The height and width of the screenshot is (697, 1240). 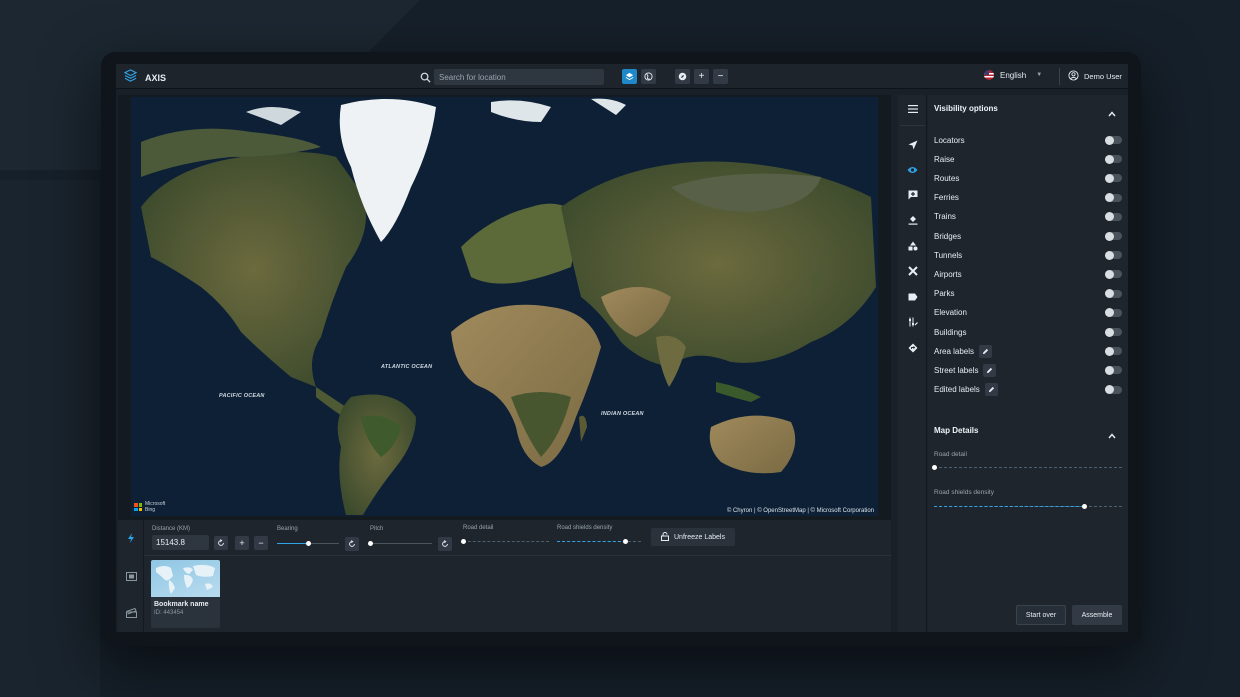 I want to click on start-over-button: Start over, so click(x=1041, y=615).